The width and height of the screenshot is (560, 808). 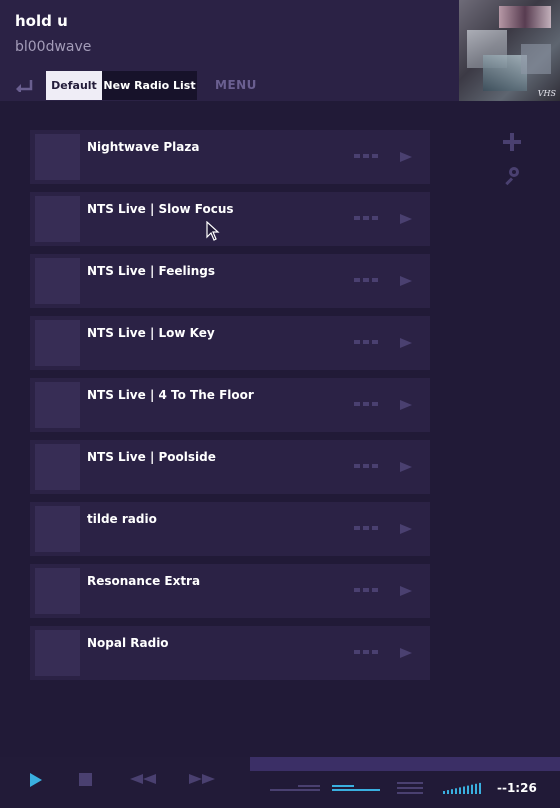 What do you see at coordinates (74, 85) in the screenshot?
I see `tab-default: Default` at bounding box center [74, 85].